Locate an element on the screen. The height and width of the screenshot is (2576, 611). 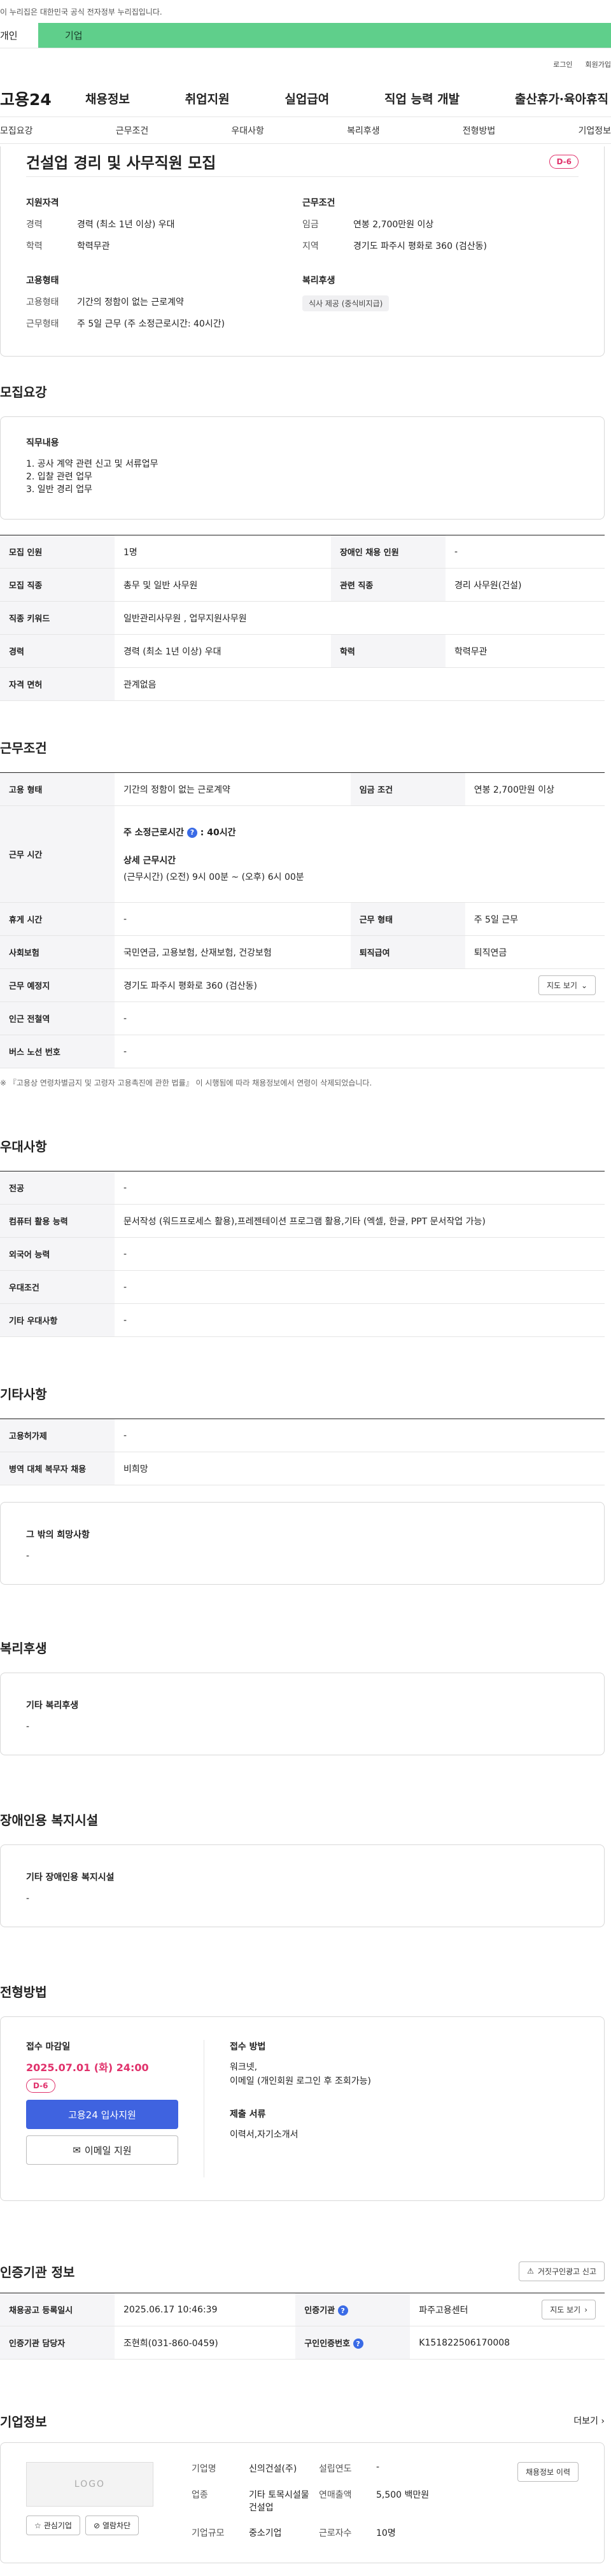
cond-value: 경기도 파주시 평화로 360 (검산동) is located at coordinates (420, 246).